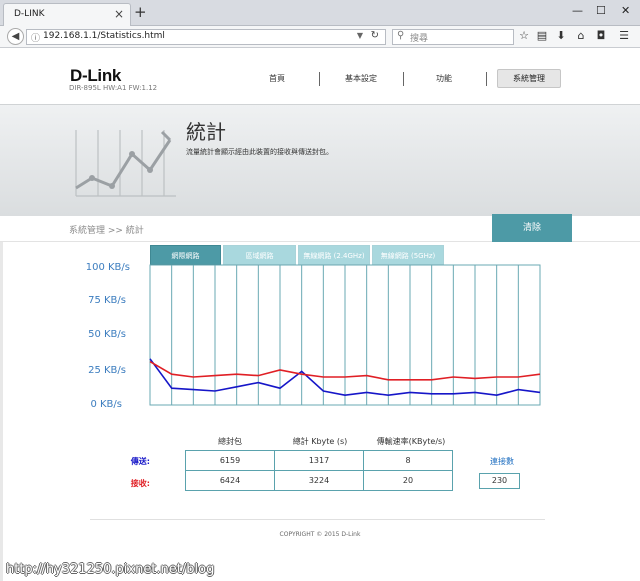  What do you see at coordinates (499, 481) in the screenshot?
I see `connections-count: 230` at bounding box center [499, 481].